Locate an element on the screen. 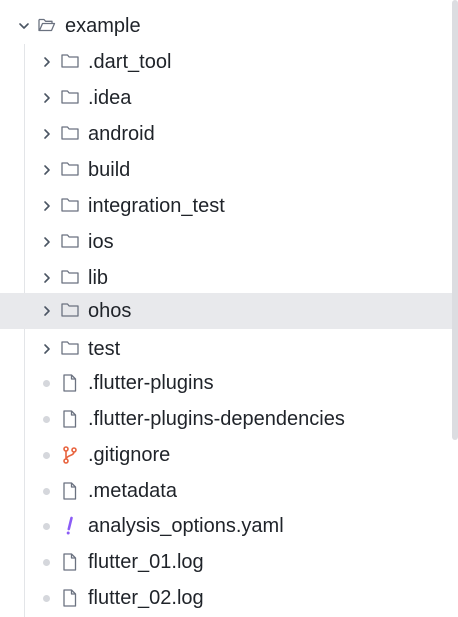 The height and width of the screenshot is (617, 458). tree-item-label: .flutter-plugins-dependencies is located at coordinates (216, 419).